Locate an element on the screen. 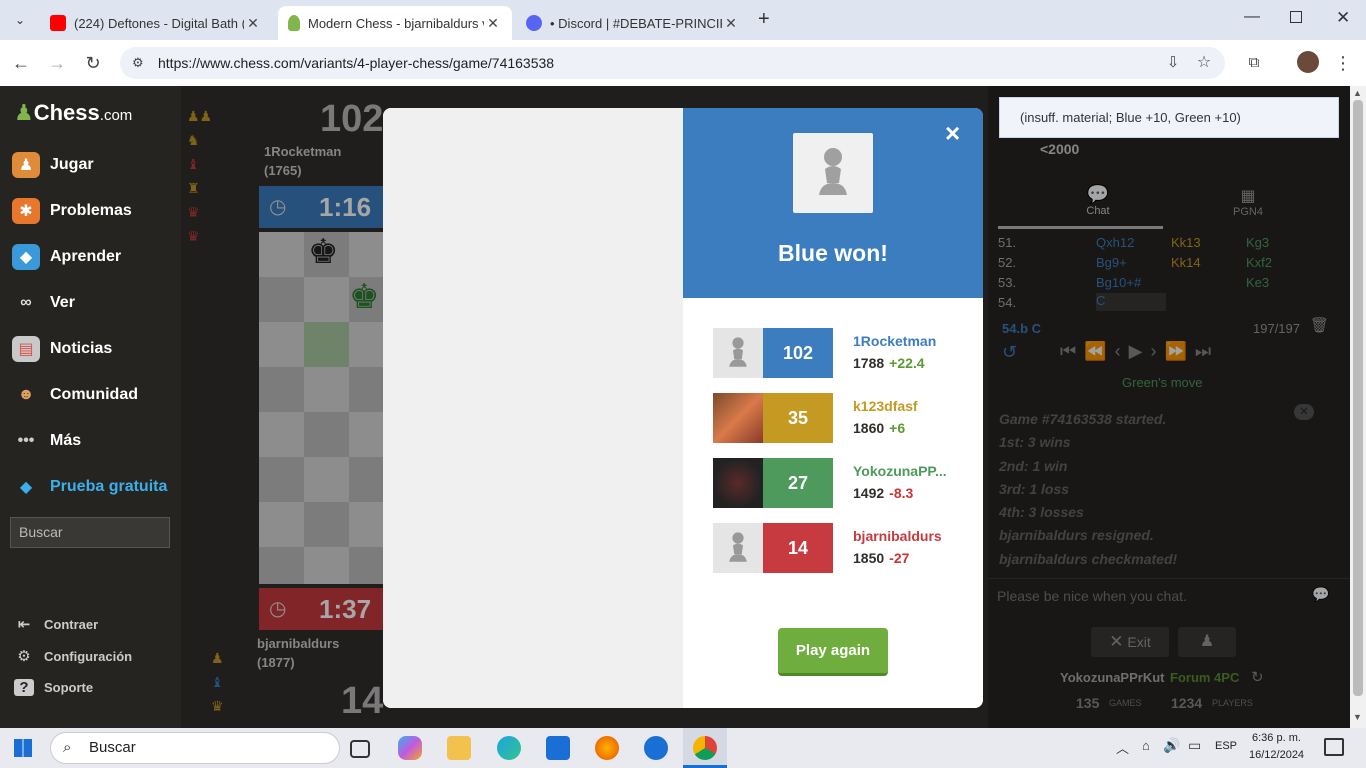  tab-discord: • Discord | #DEBATE-PRINCIPAL | P ✕ is located at coordinates (633, 23).